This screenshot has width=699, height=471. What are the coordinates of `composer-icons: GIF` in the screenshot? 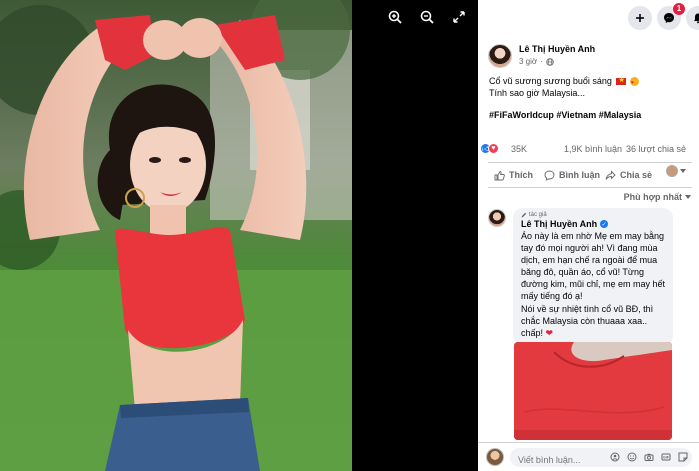 It's located at (648, 456).